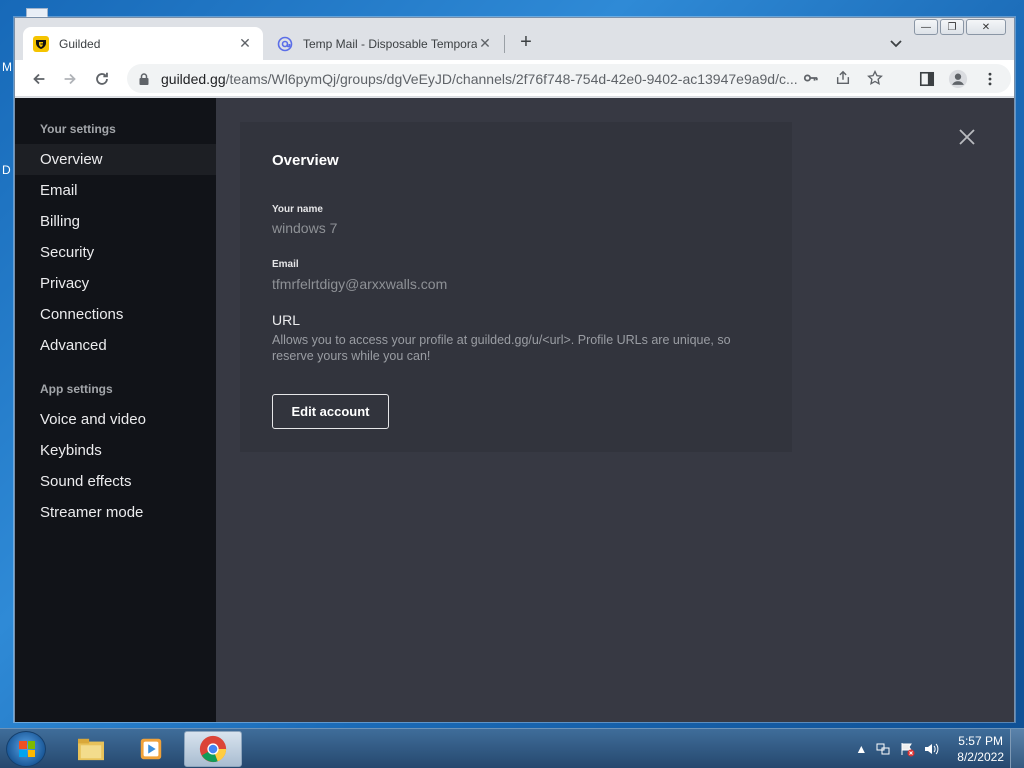 This screenshot has width=1024, height=768. What do you see at coordinates (6, 170) in the screenshot?
I see `desktop-icon-label: D` at bounding box center [6, 170].